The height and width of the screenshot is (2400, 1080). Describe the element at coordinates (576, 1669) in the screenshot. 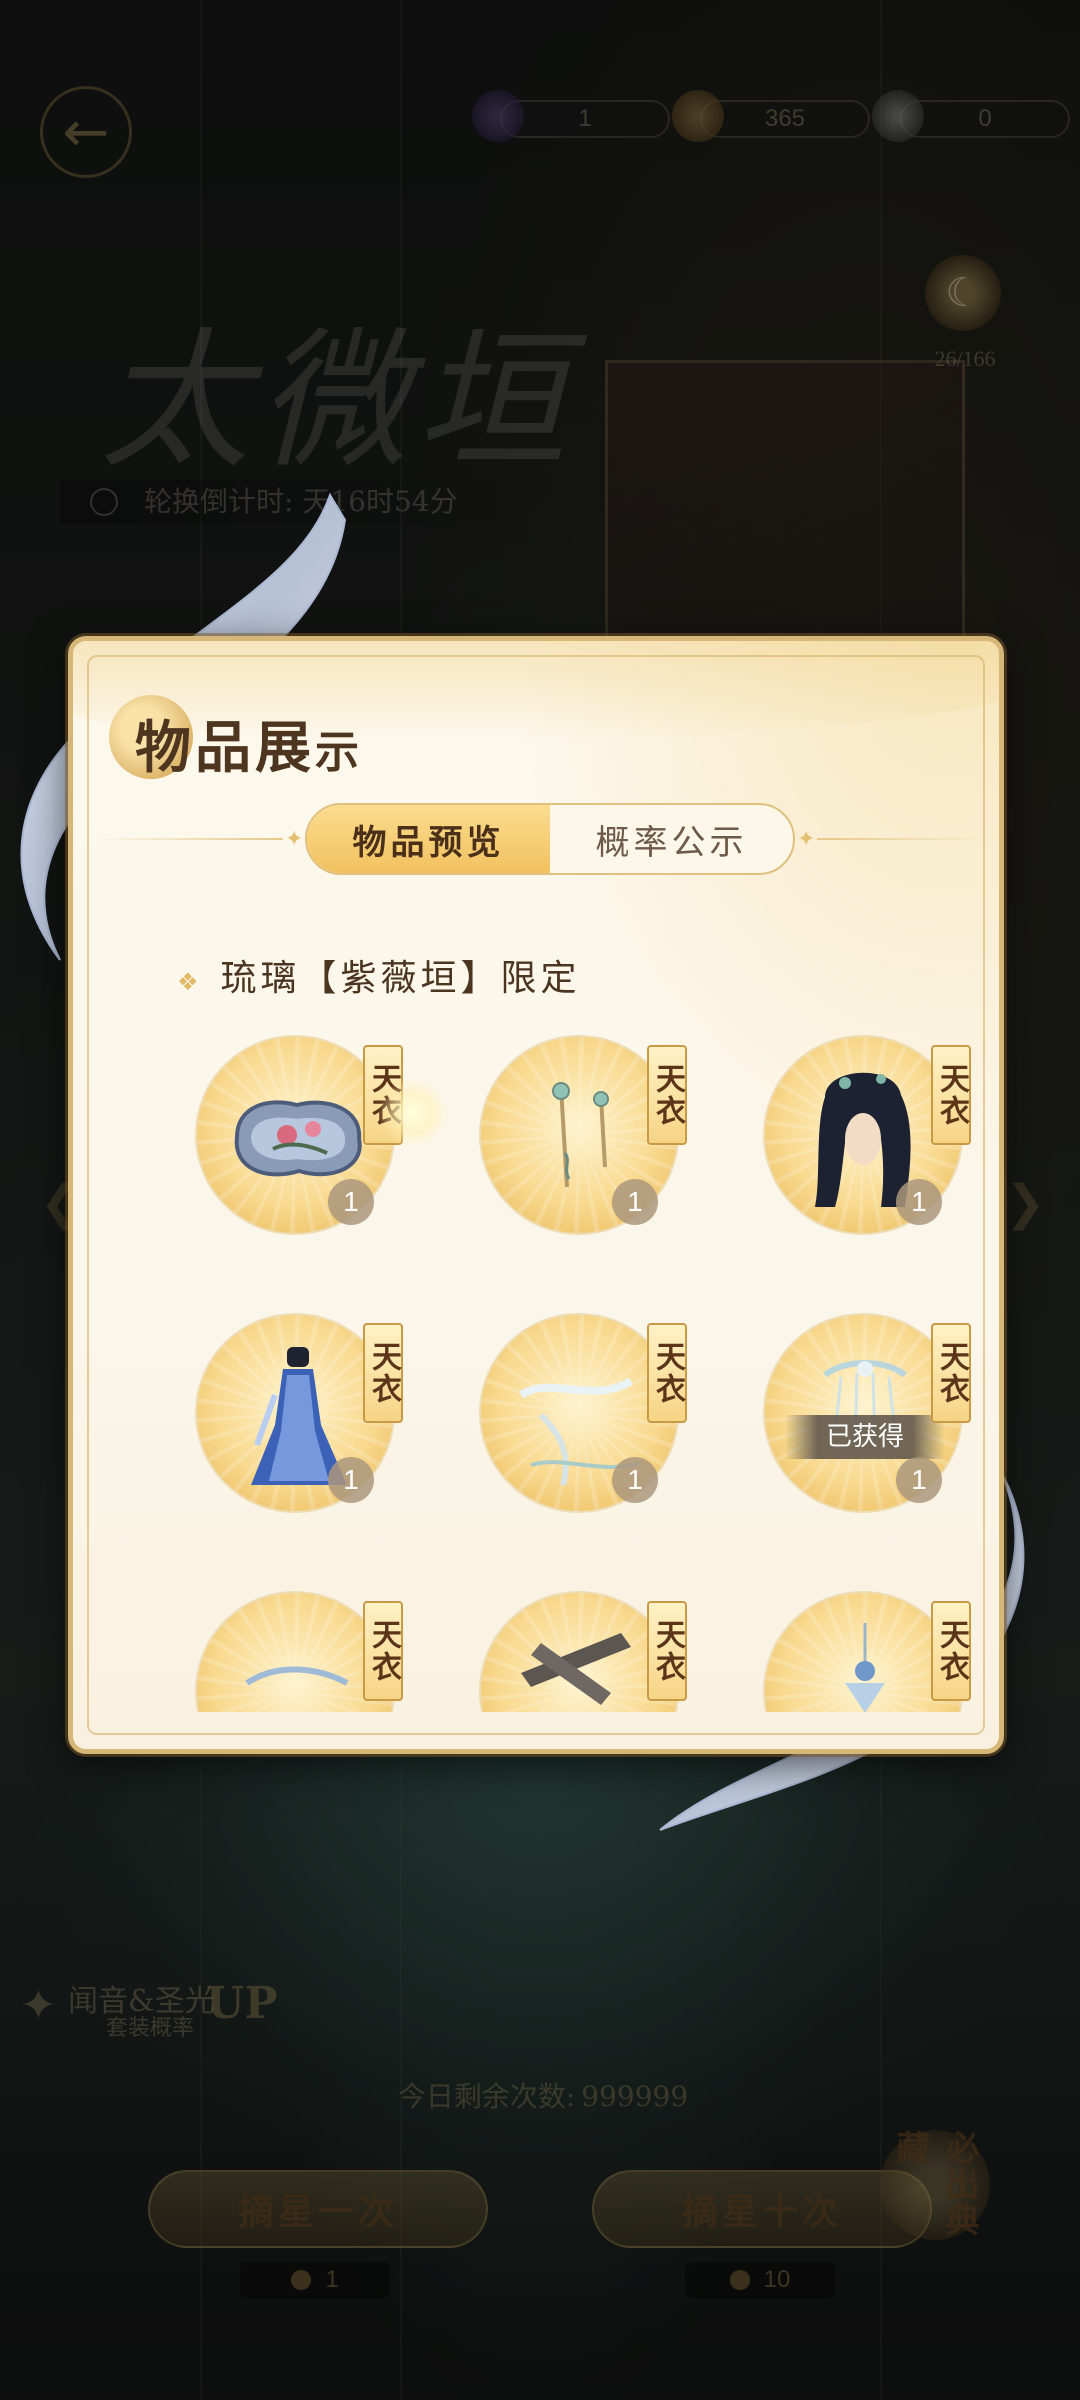

I see `dark-branches-icon` at that location.